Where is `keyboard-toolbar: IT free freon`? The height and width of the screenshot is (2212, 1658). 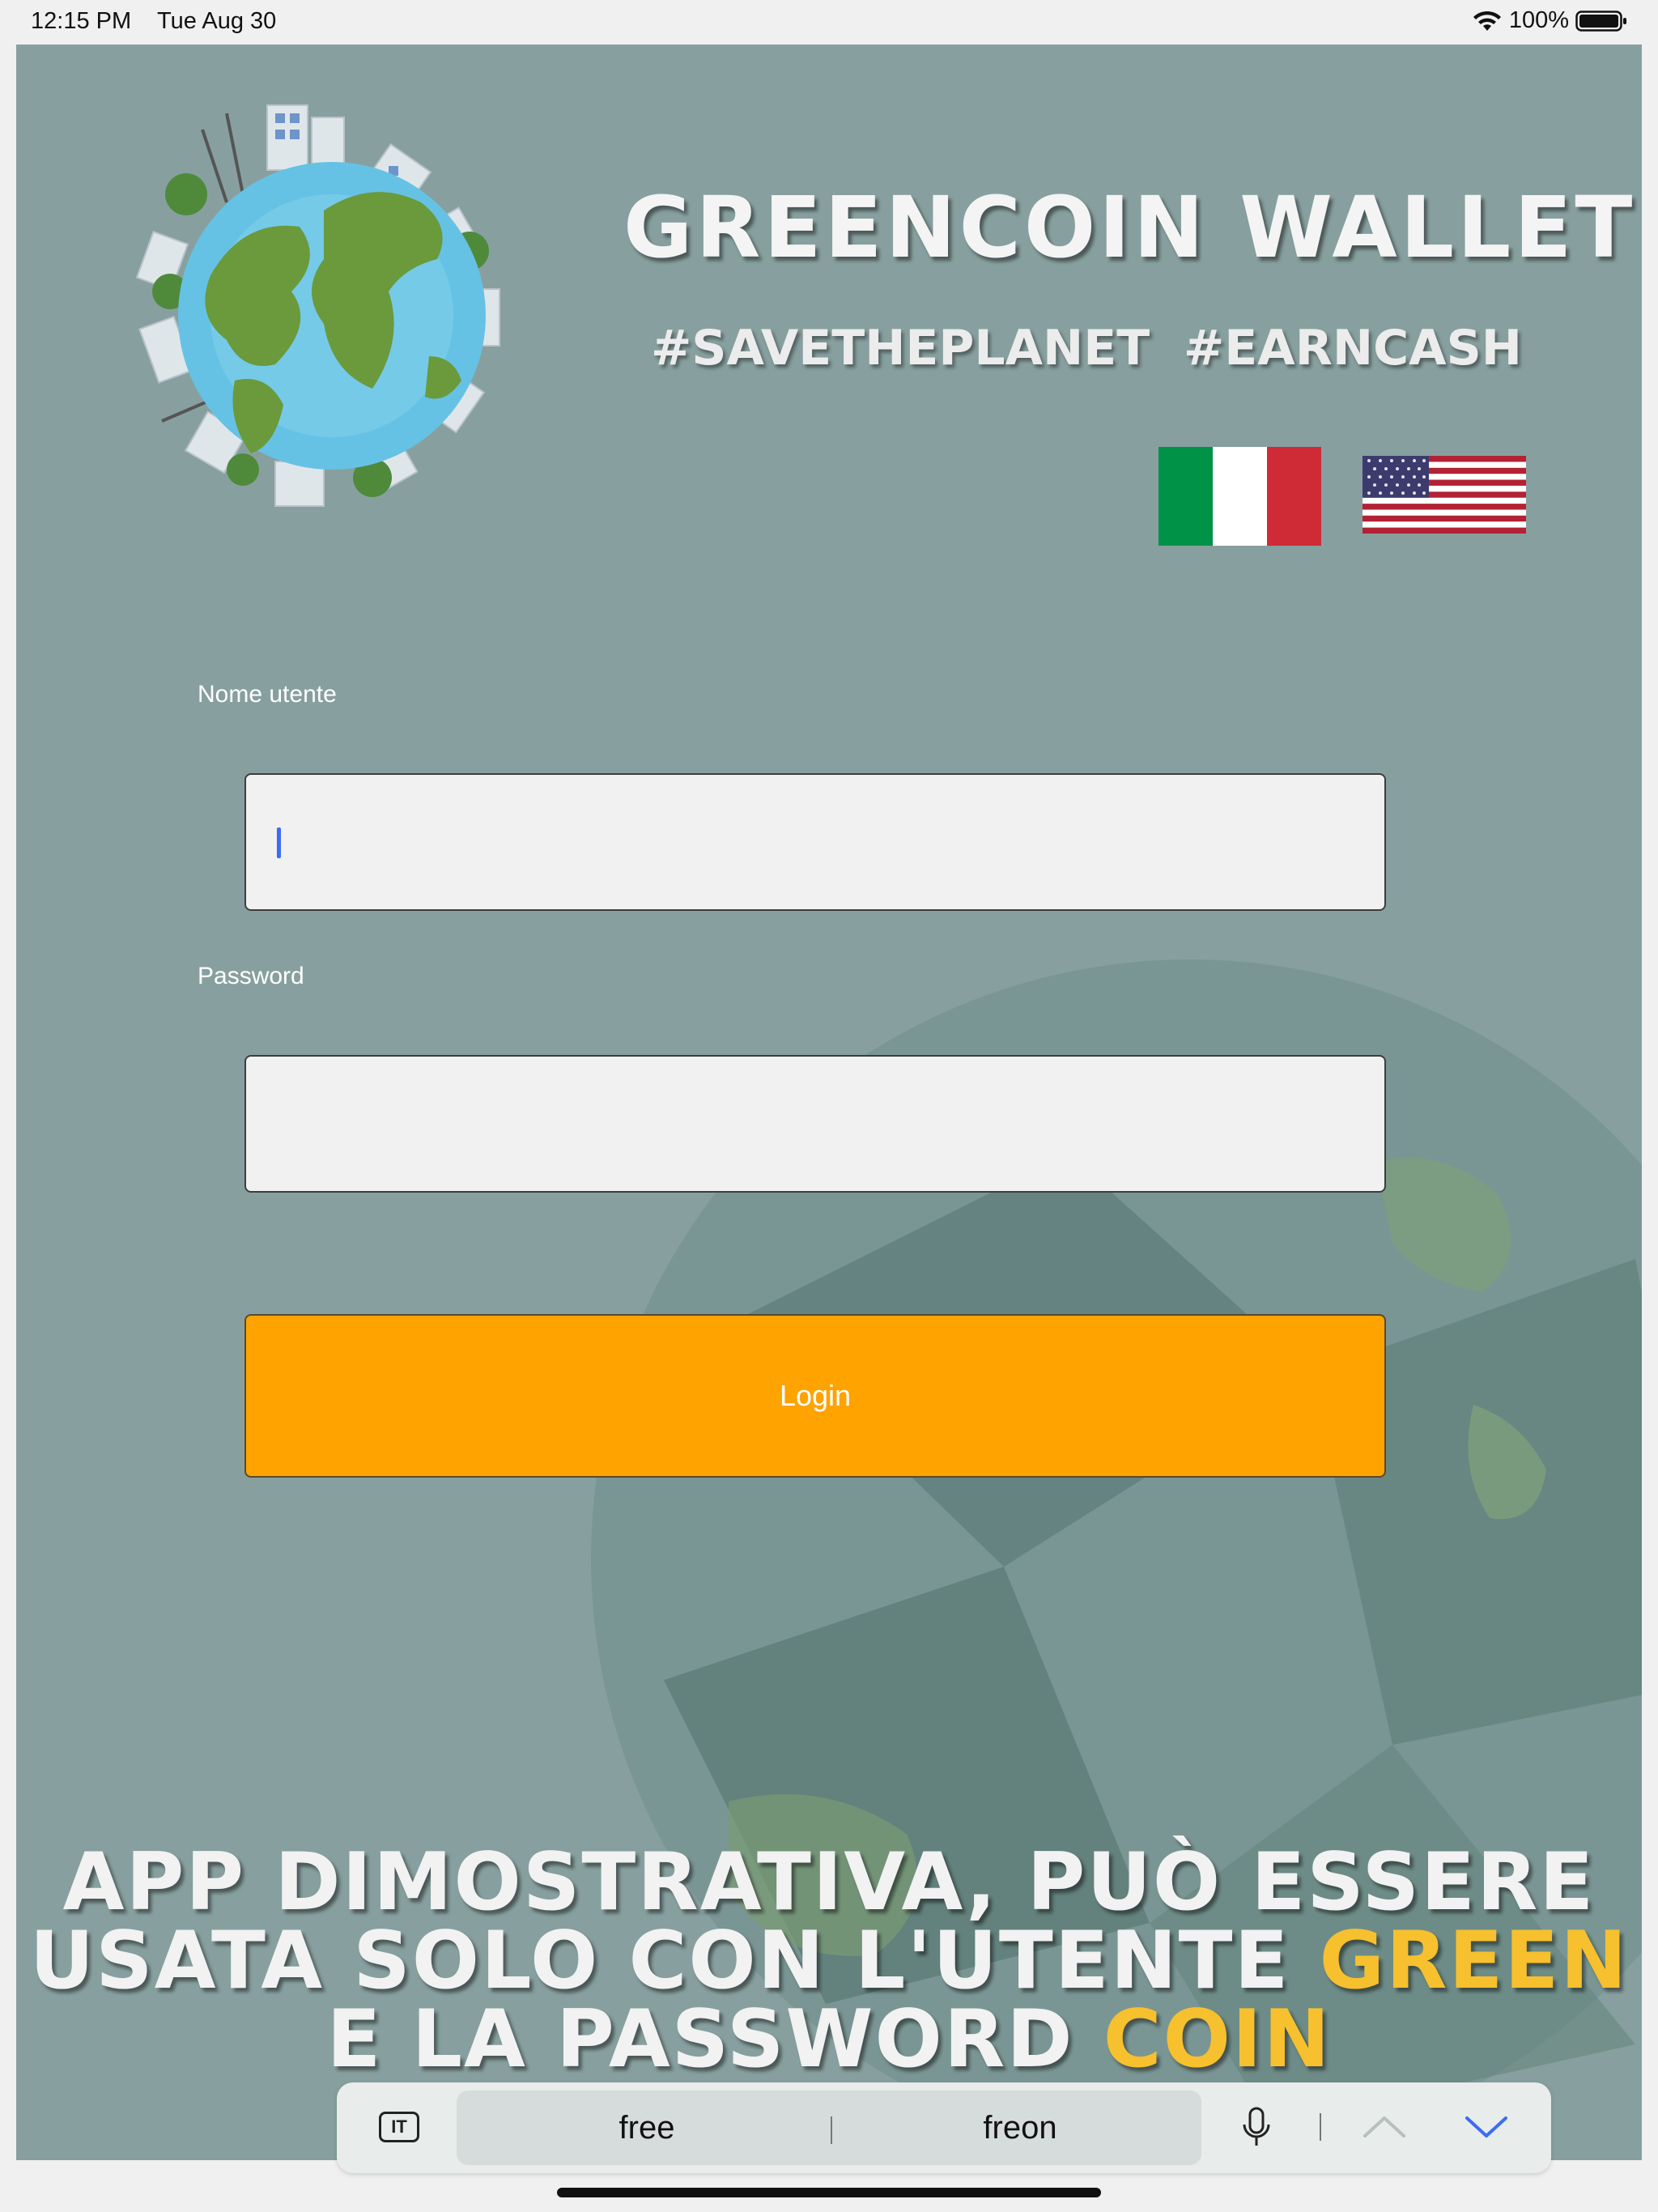
keyboard-toolbar: IT free freon is located at coordinates (944, 2128).